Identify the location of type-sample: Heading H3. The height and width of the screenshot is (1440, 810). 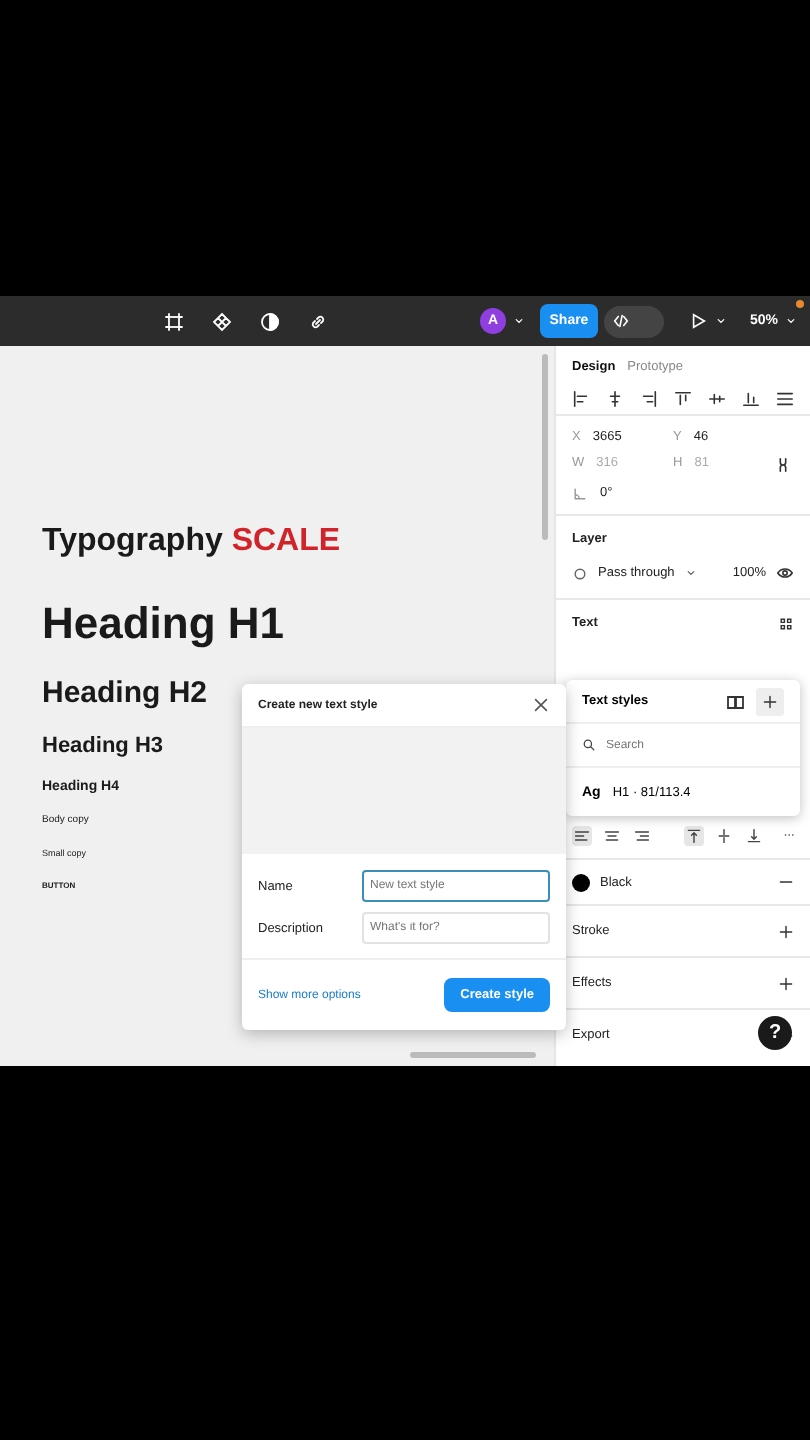
(103, 746).